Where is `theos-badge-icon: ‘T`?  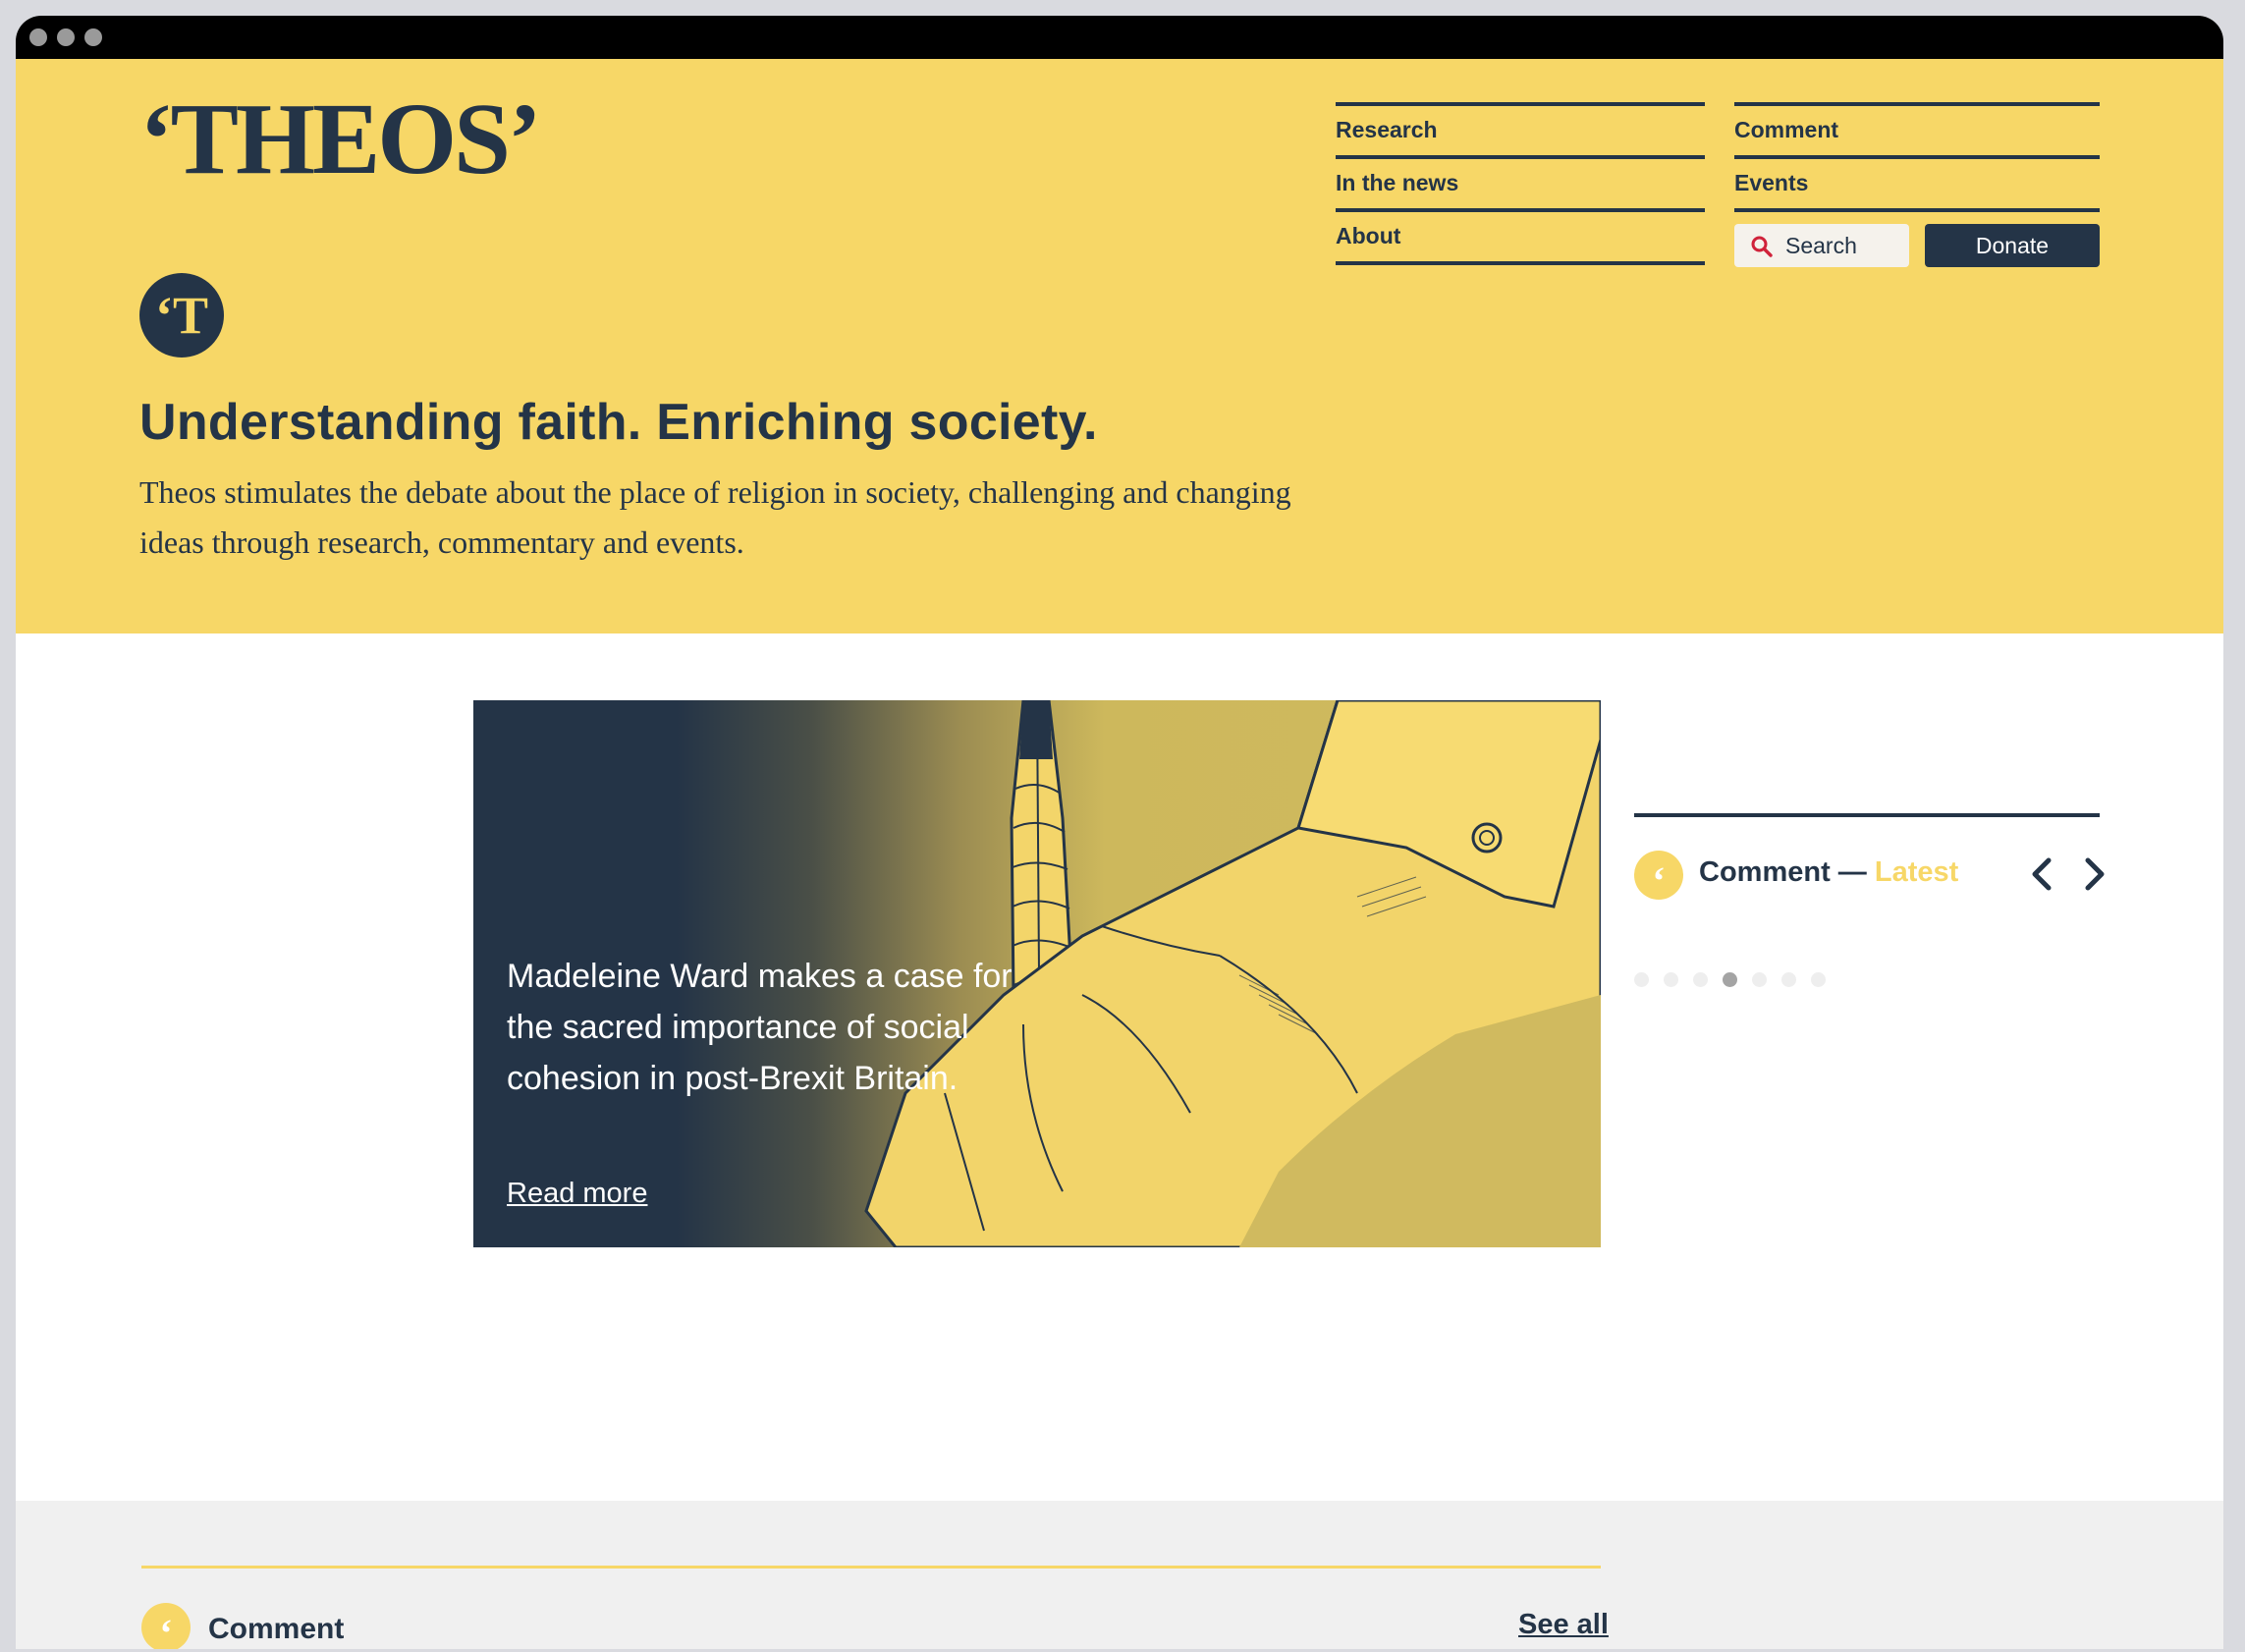 theos-badge-icon: ‘T is located at coordinates (181, 315).